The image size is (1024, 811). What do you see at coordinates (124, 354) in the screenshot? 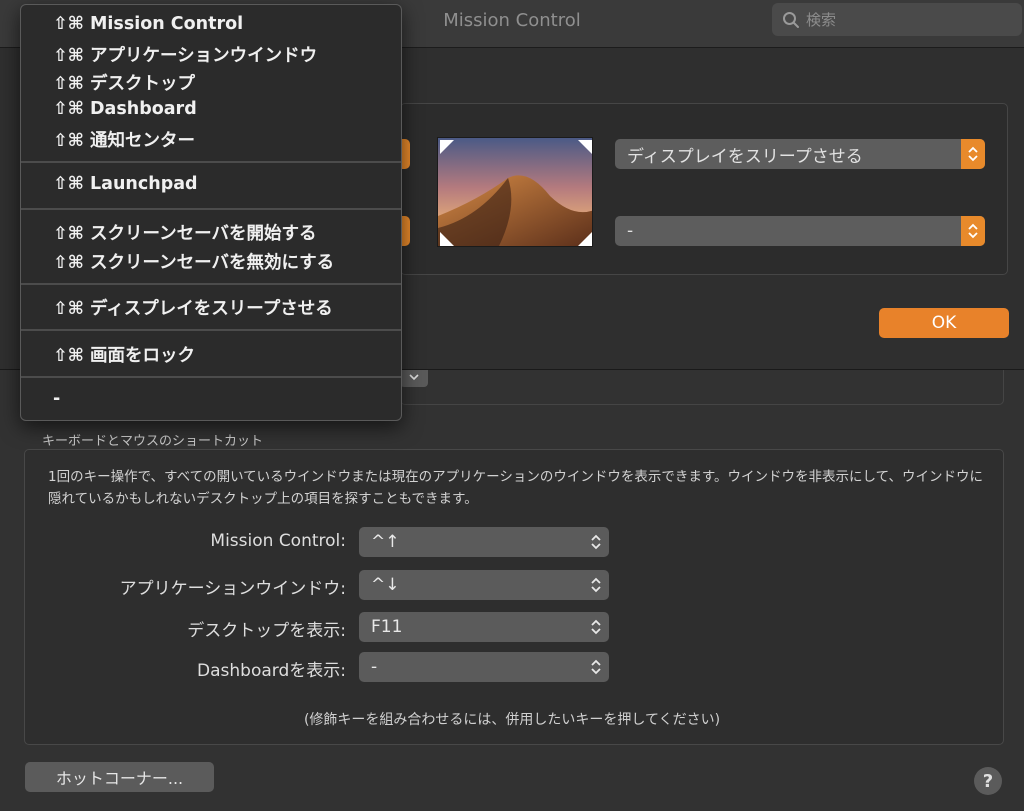
I see `menu-item-lock-screen: ⇧⌘ 画面をロック` at bounding box center [124, 354].